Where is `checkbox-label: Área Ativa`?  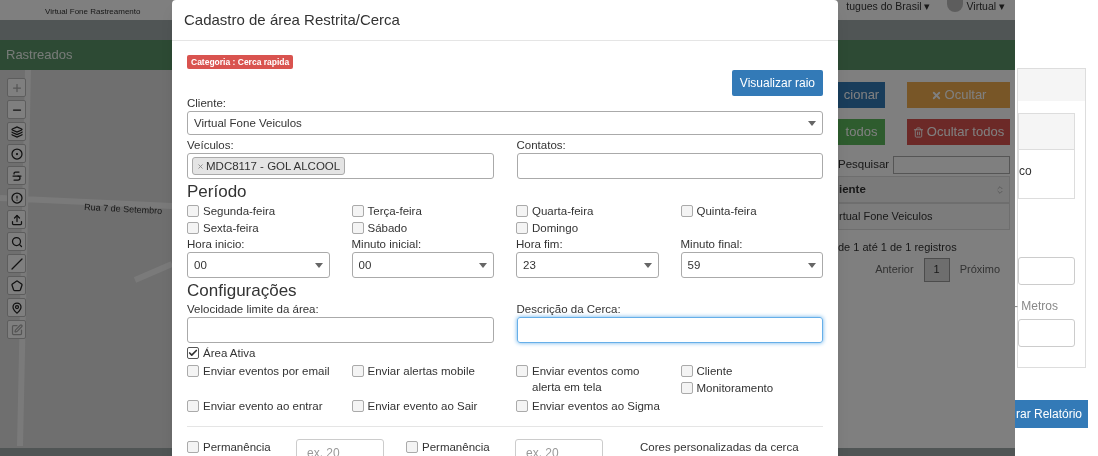
checkbox-label: Área Ativa is located at coordinates (229, 354).